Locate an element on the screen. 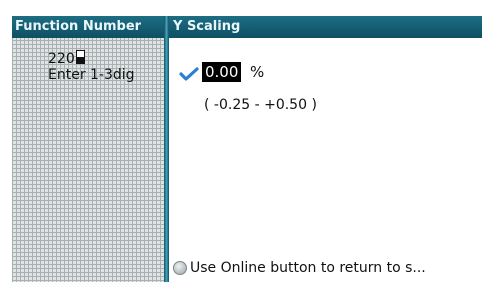 The height and width of the screenshot is (284, 488). y-scaling-value-input: 0.00 is located at coordinates (222, 72).